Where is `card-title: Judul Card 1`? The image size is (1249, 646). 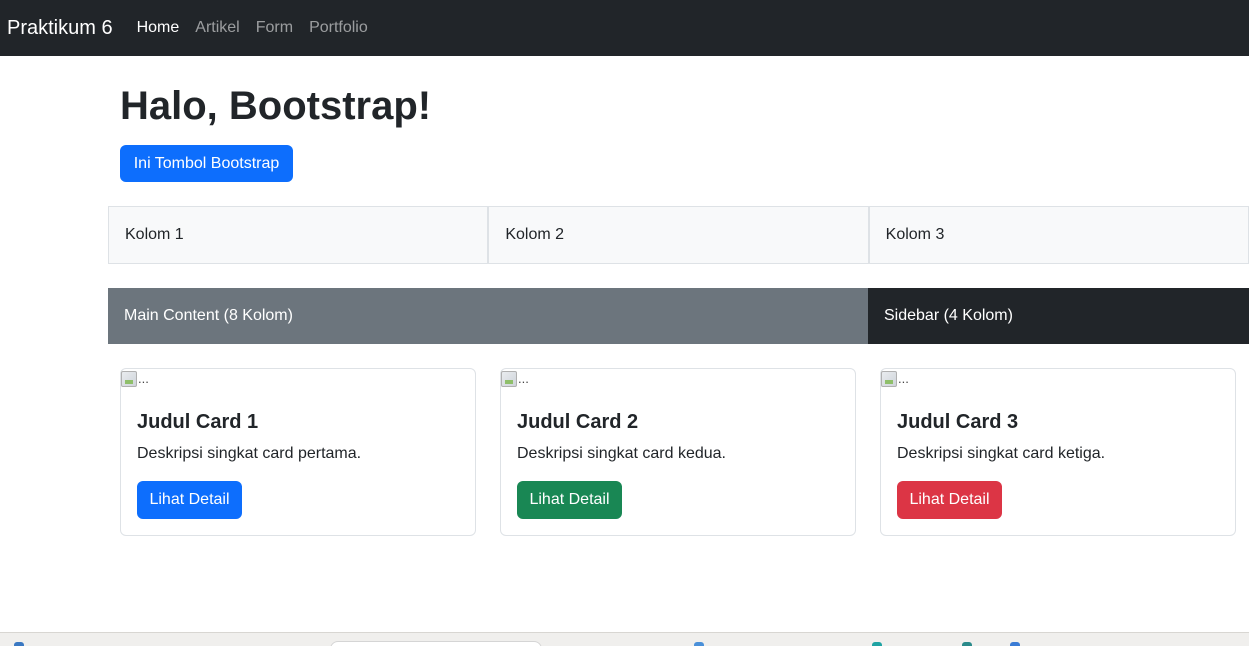 card-title: Judul Card 1 is located at coordinates (198, 422).